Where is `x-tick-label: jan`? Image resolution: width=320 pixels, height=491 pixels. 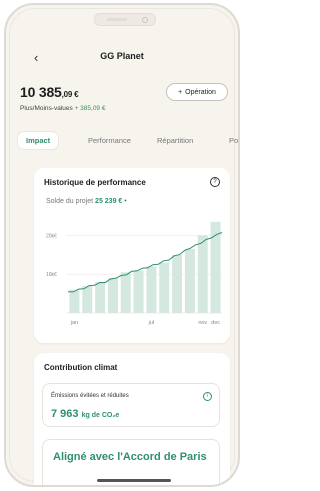
x-tick-label: jan is located at coordinates (74, 323).